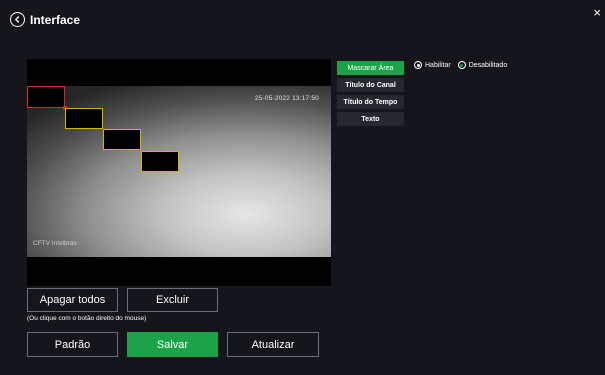 This screenshot has width=605, height=375. Describe the element at coordinates (87, 318) in the screenshot. I see `right-click-hint: (Ou clique com o botão direito do mouse)` at that location.